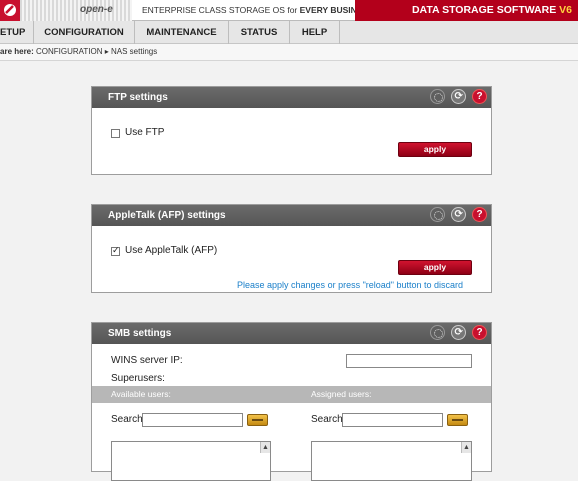 The height and width of the screenshot is (481, 578). I want to click on superusers-label: Superusers:, so click(138, 378).